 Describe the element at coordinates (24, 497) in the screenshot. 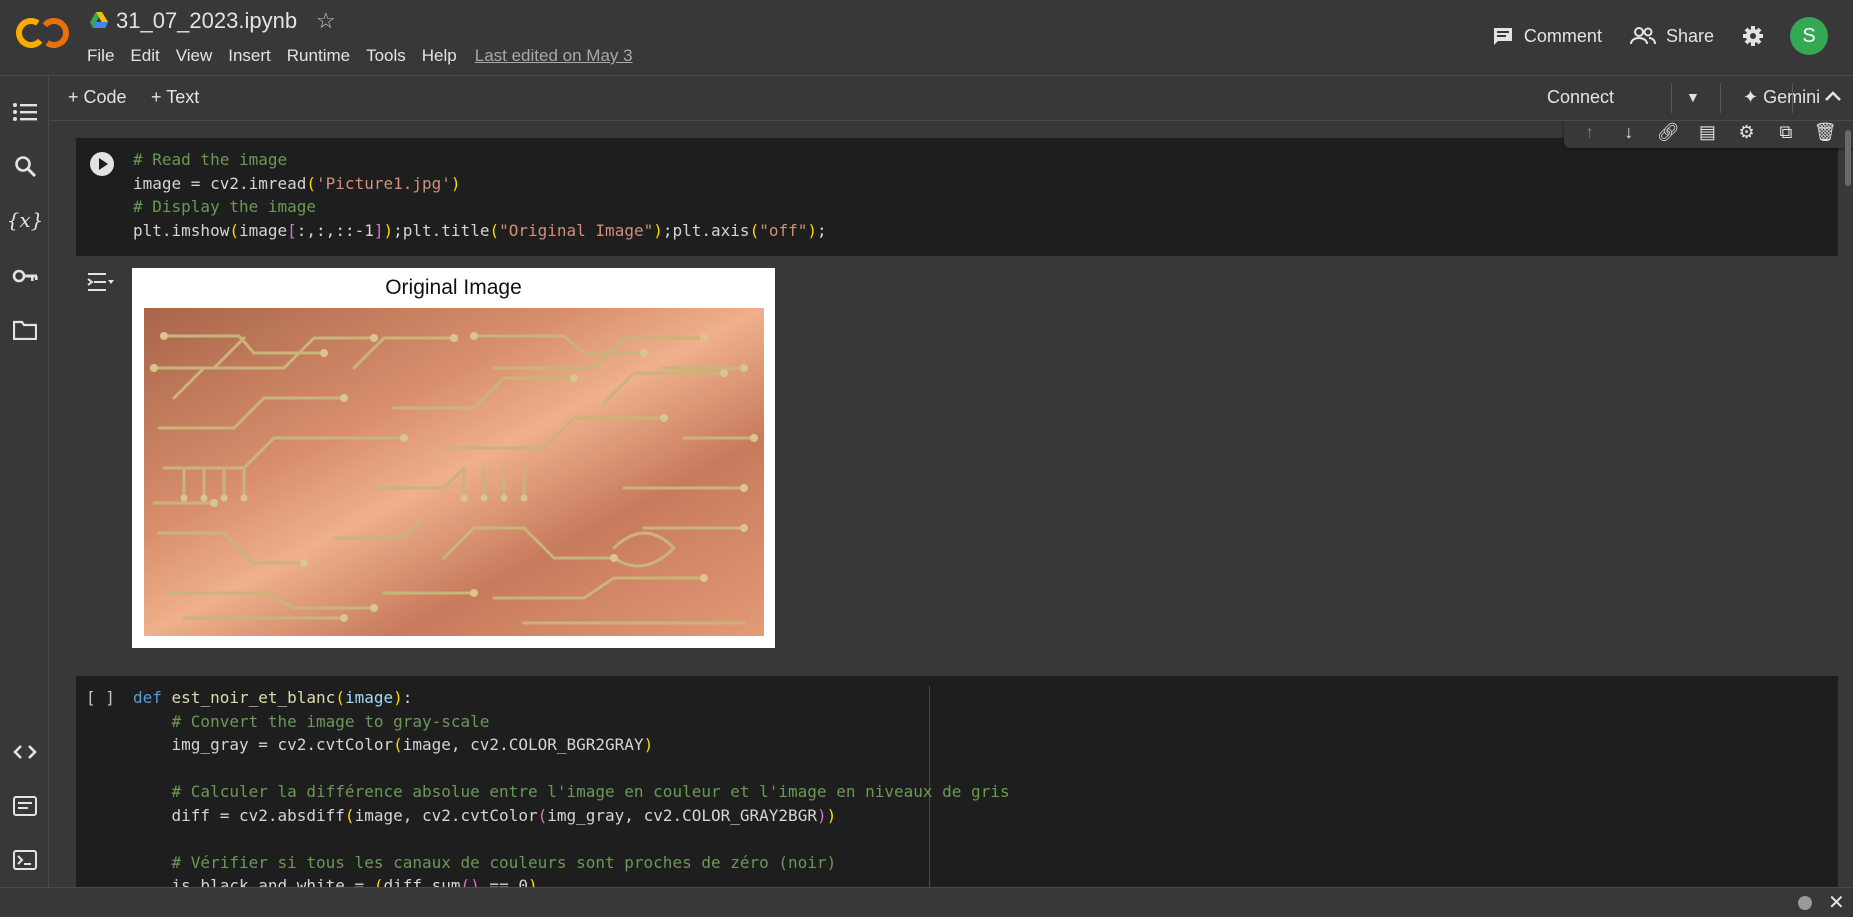

I see `left-sidebar: {x}` at that location.